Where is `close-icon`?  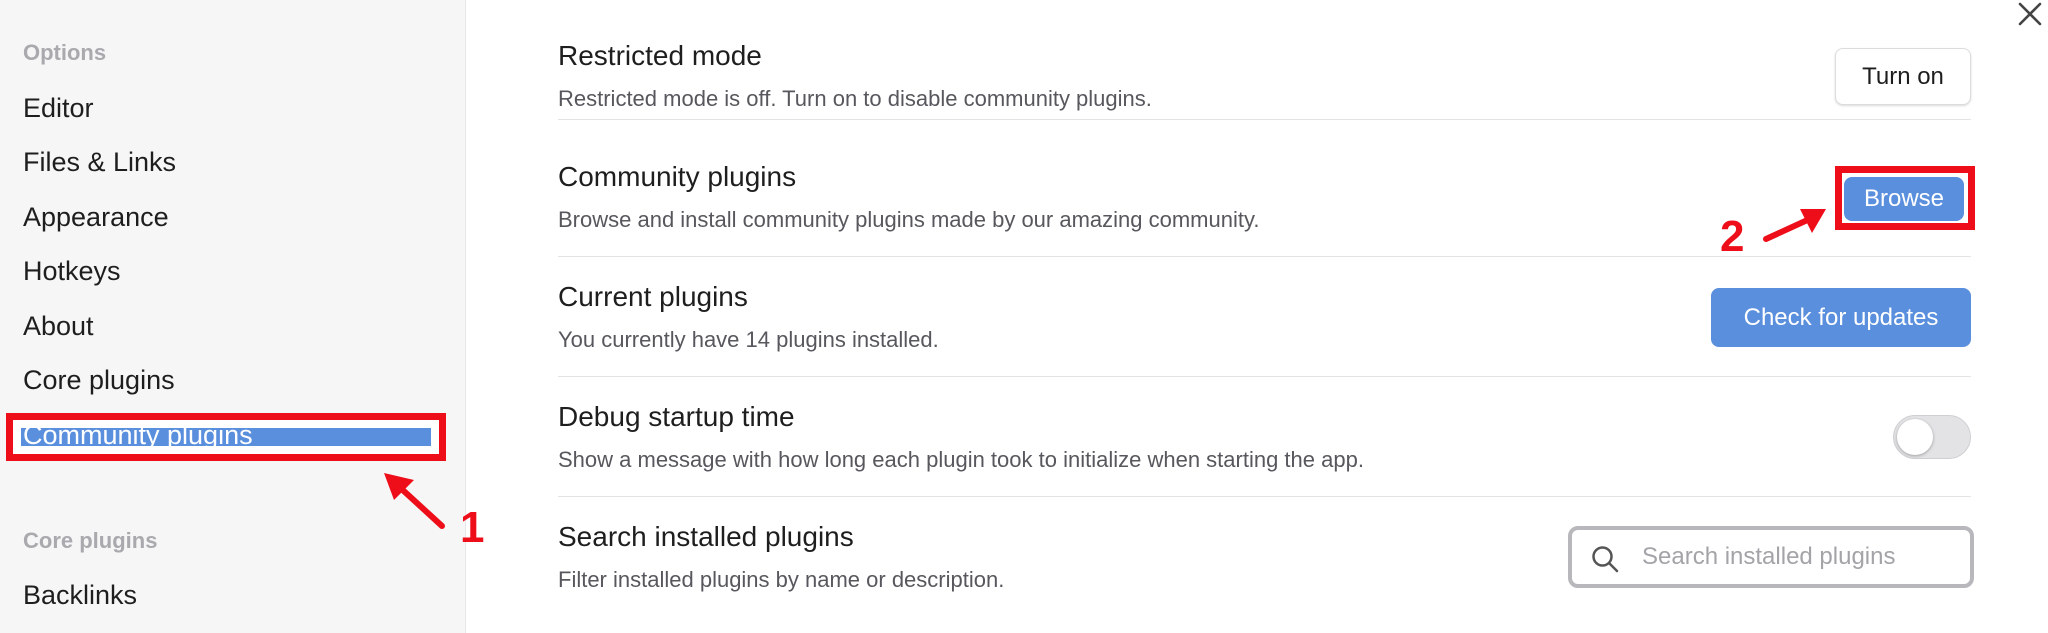 close-icon is located at coordinates (2030, 14).